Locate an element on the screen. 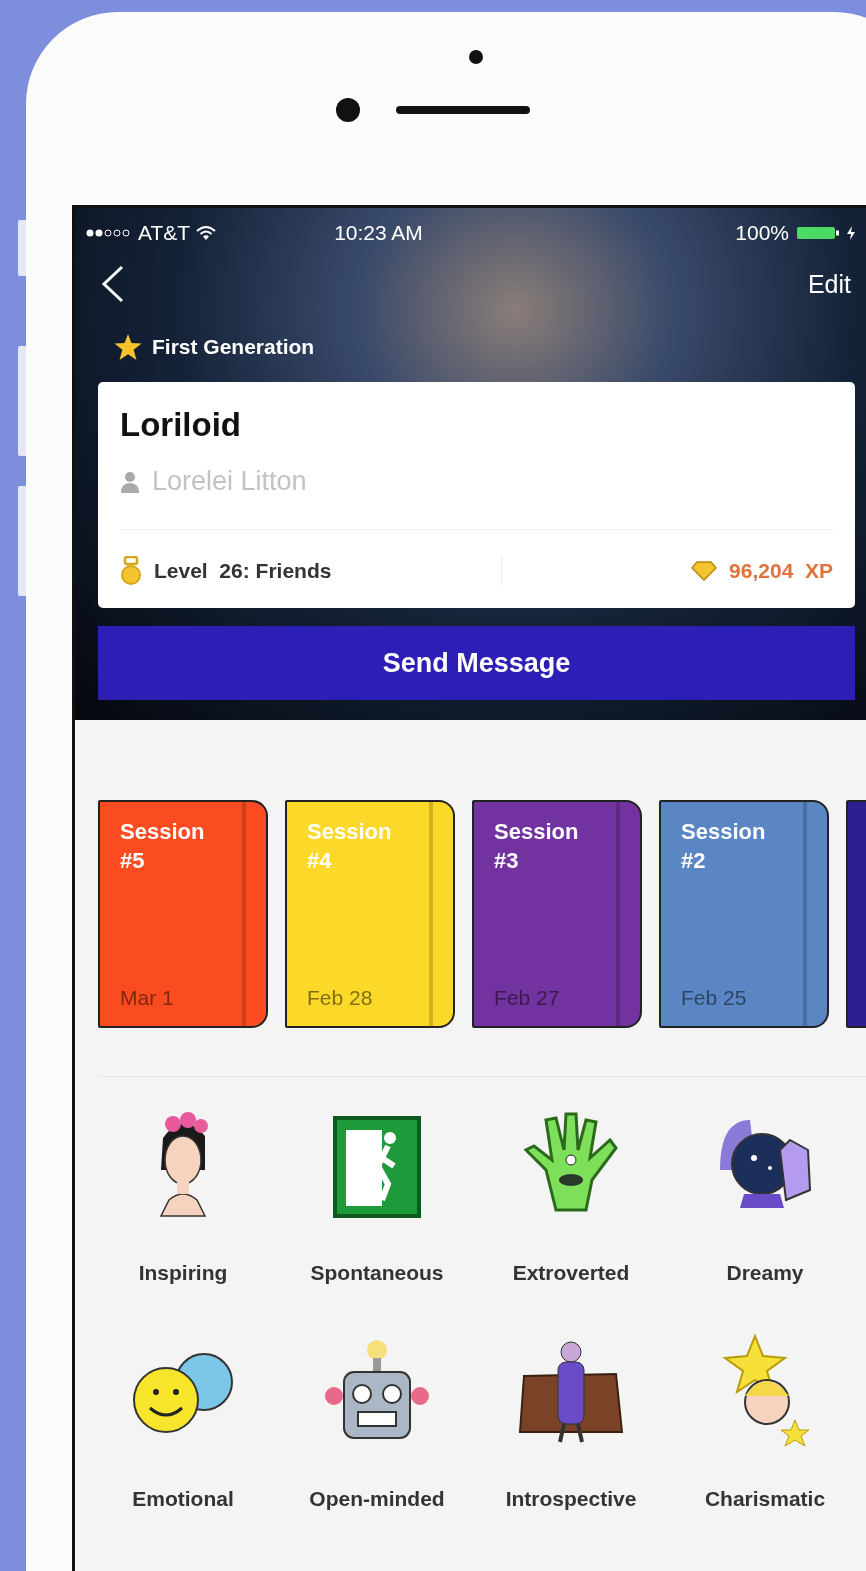 This screenshot has height=1571, width=866. trait-label: Emotional is located at coordinates (183, 1499).